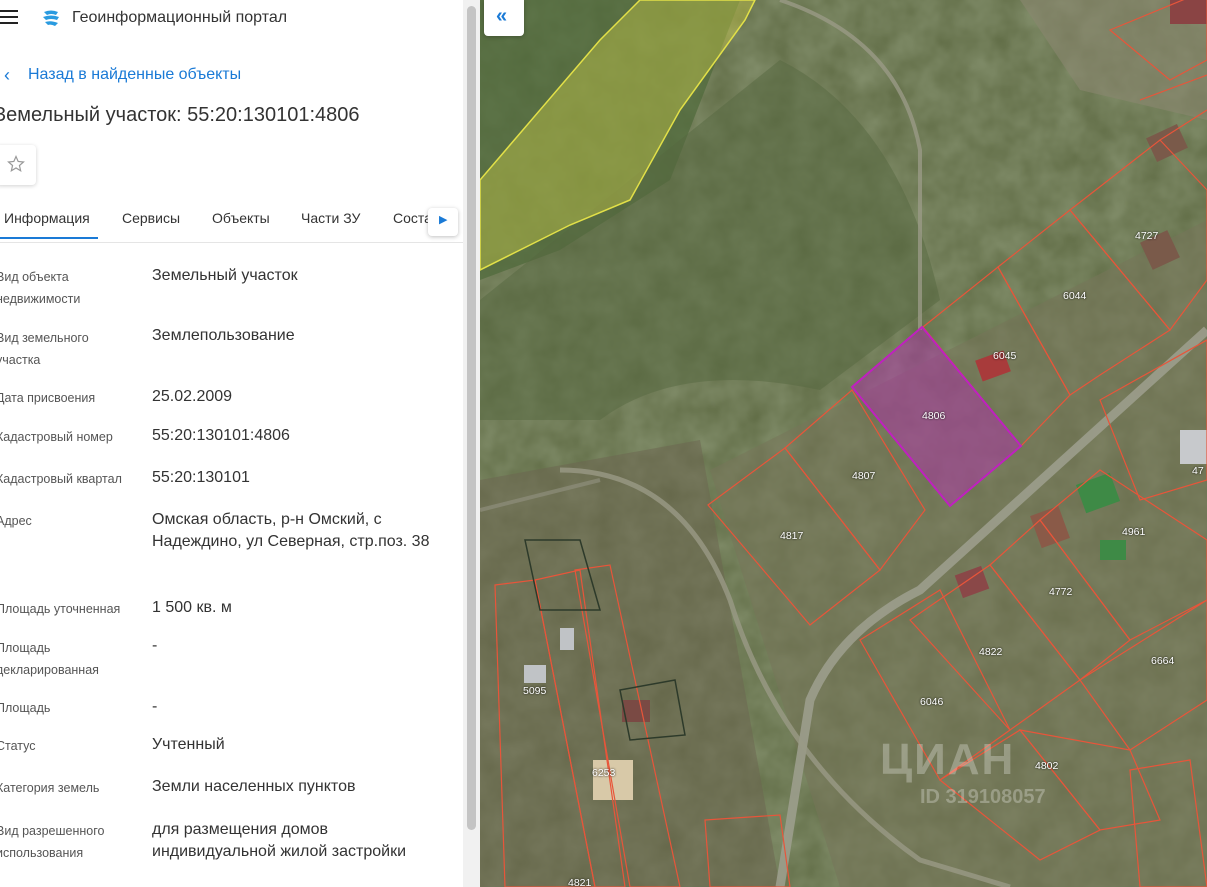 The height and width of the screenshot is (887, 1207). Describe the element at coordinates (49, 224) in the screenshot. I see `tab-information: Информация` at that location.